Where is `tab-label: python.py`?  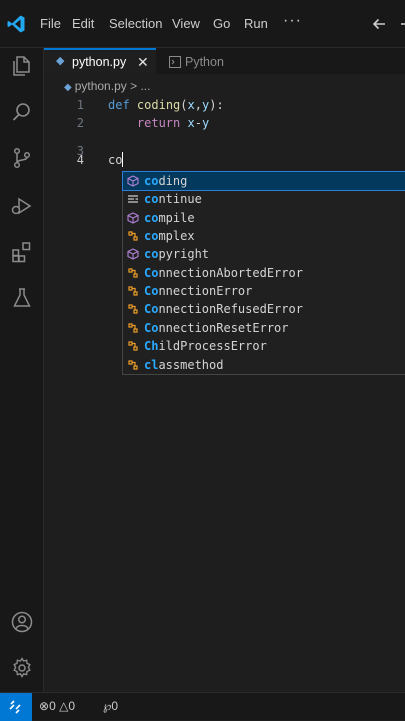
tab-label: python.py is located at coordinates (99, 62).